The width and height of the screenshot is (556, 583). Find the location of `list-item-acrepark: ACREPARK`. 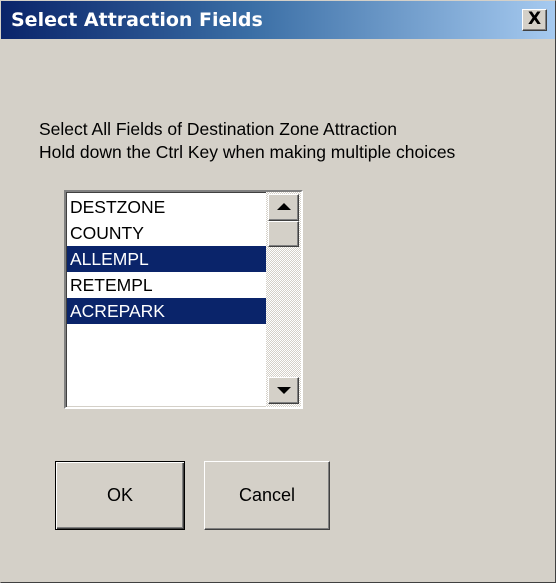

list-item-acrepark: ACREPARK is located at coordinates (166, 311).